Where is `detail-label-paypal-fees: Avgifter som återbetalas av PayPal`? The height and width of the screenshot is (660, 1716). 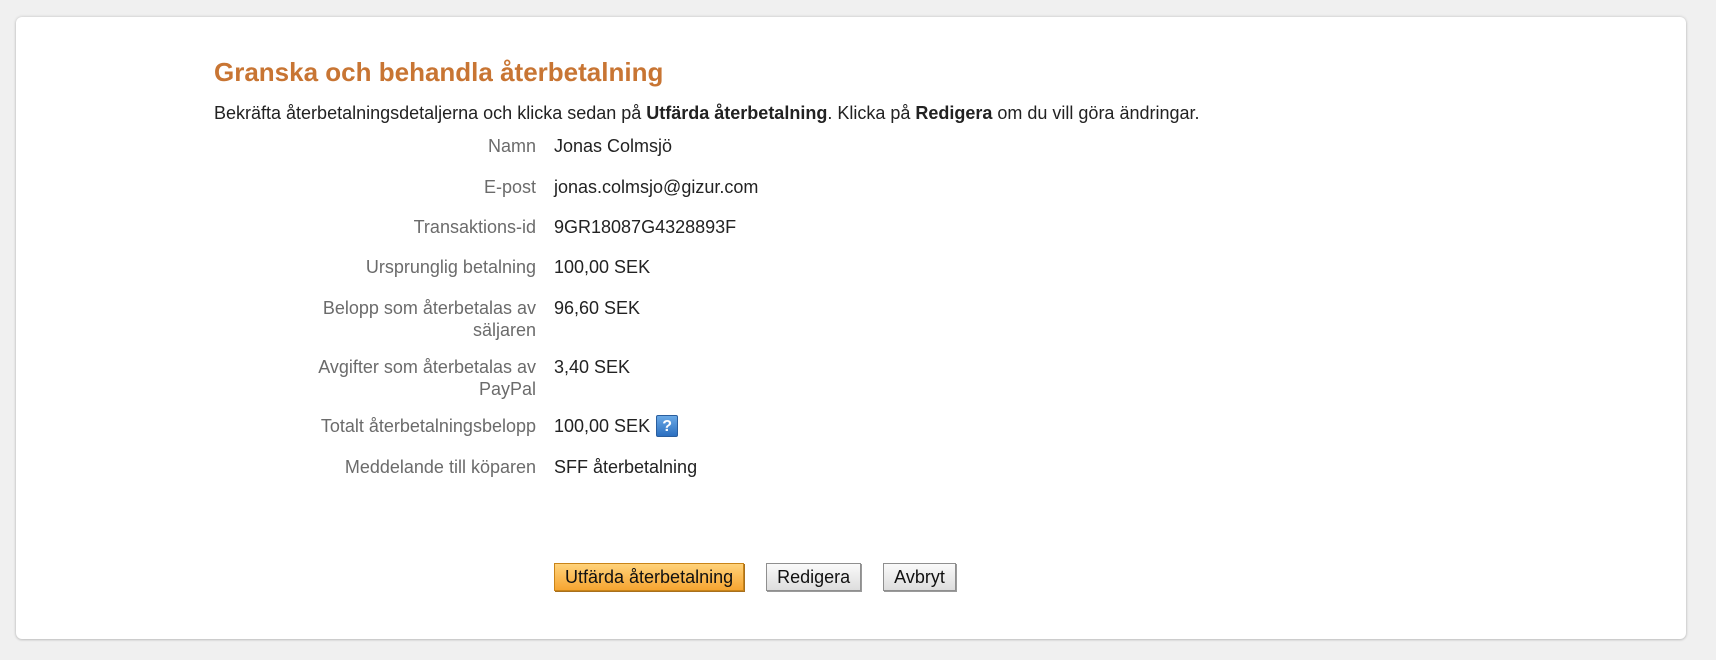 detail-label-paypal-fees: Avgifter som återbetalas av PayPal is located at coordinates (427, 378).